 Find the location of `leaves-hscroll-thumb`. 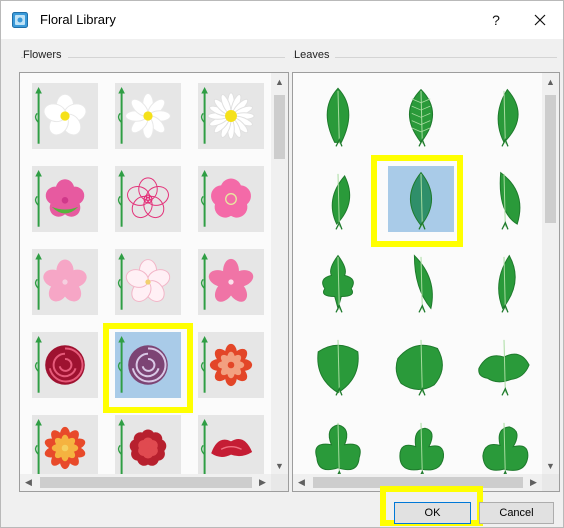

leaves-hscroll-thumb is located at coordinates (418, 482).